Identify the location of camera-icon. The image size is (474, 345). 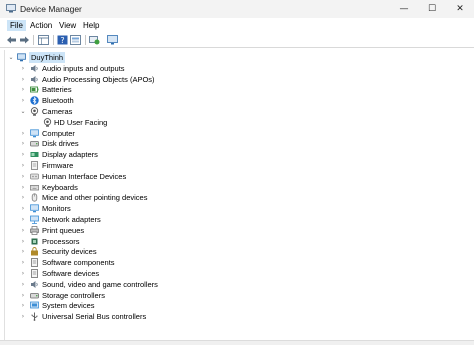
(34, 111).